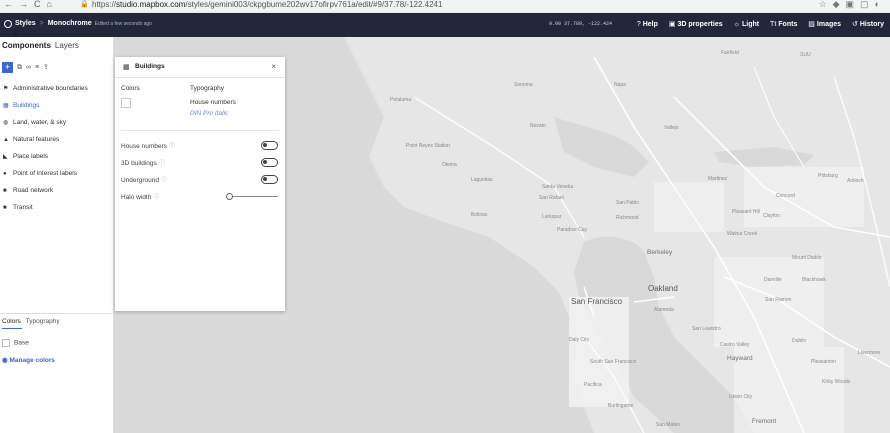 The width and height of the screenshot is (890, 433). What do you see at coordinates (25, 23) in the screenshot?
I see `styles-link: Styles` at bounding box center [25, 23].